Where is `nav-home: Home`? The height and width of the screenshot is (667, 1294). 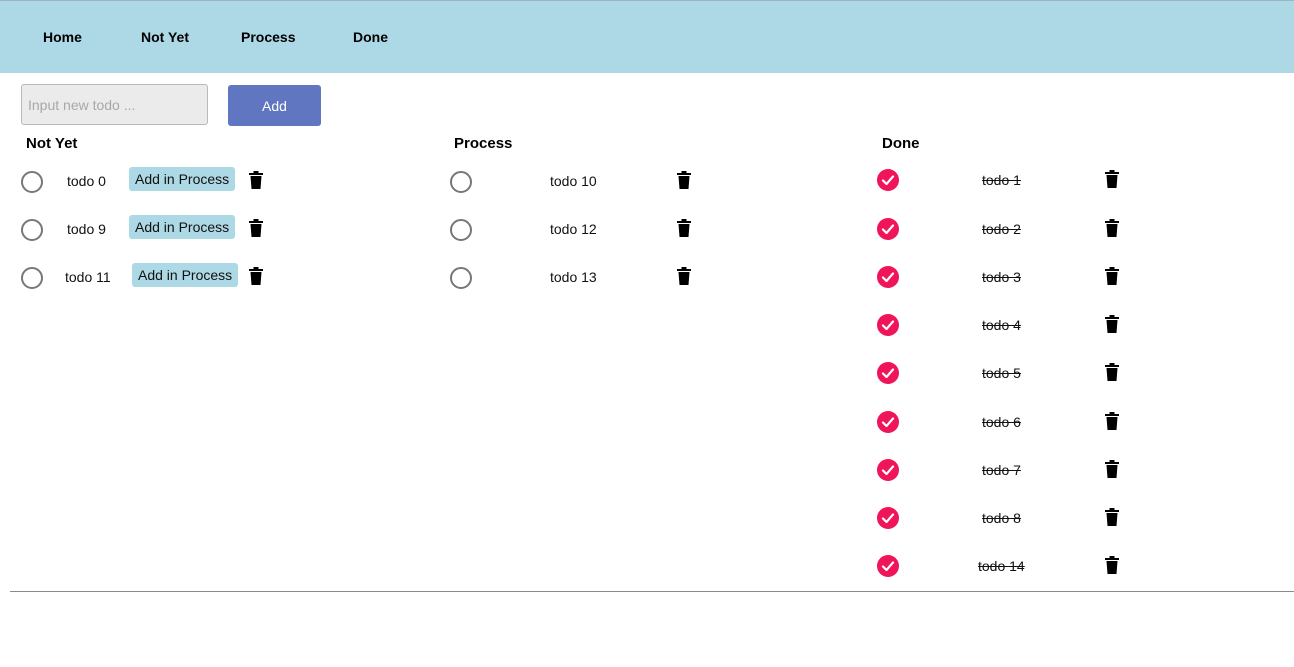
nav-home: Home is located at coordinates (62, 37).